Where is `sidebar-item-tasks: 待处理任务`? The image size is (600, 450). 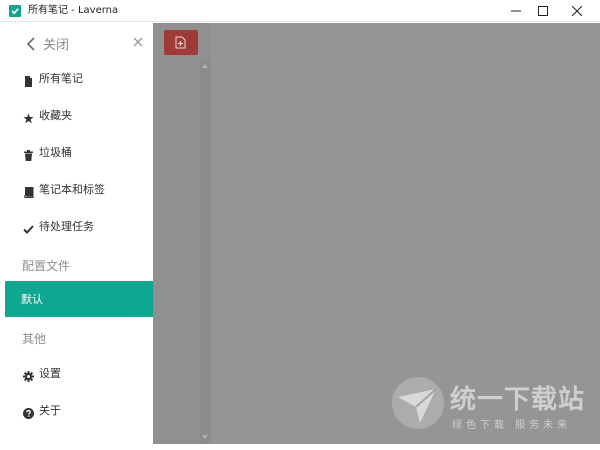
sidebar-item-tasks: 待处理任务 is located at coordinates (79, 226).